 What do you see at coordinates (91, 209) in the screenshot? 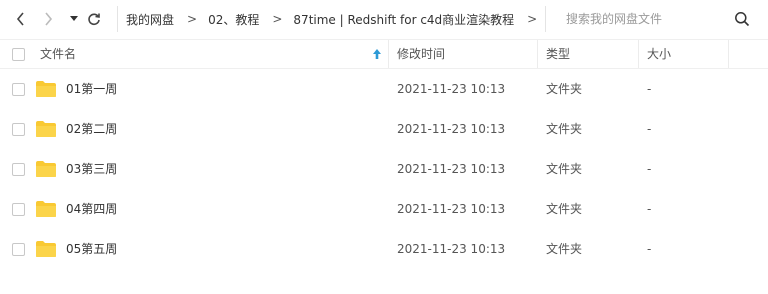
I see `file-name: 04第四周` at bounding box center [91, 209].